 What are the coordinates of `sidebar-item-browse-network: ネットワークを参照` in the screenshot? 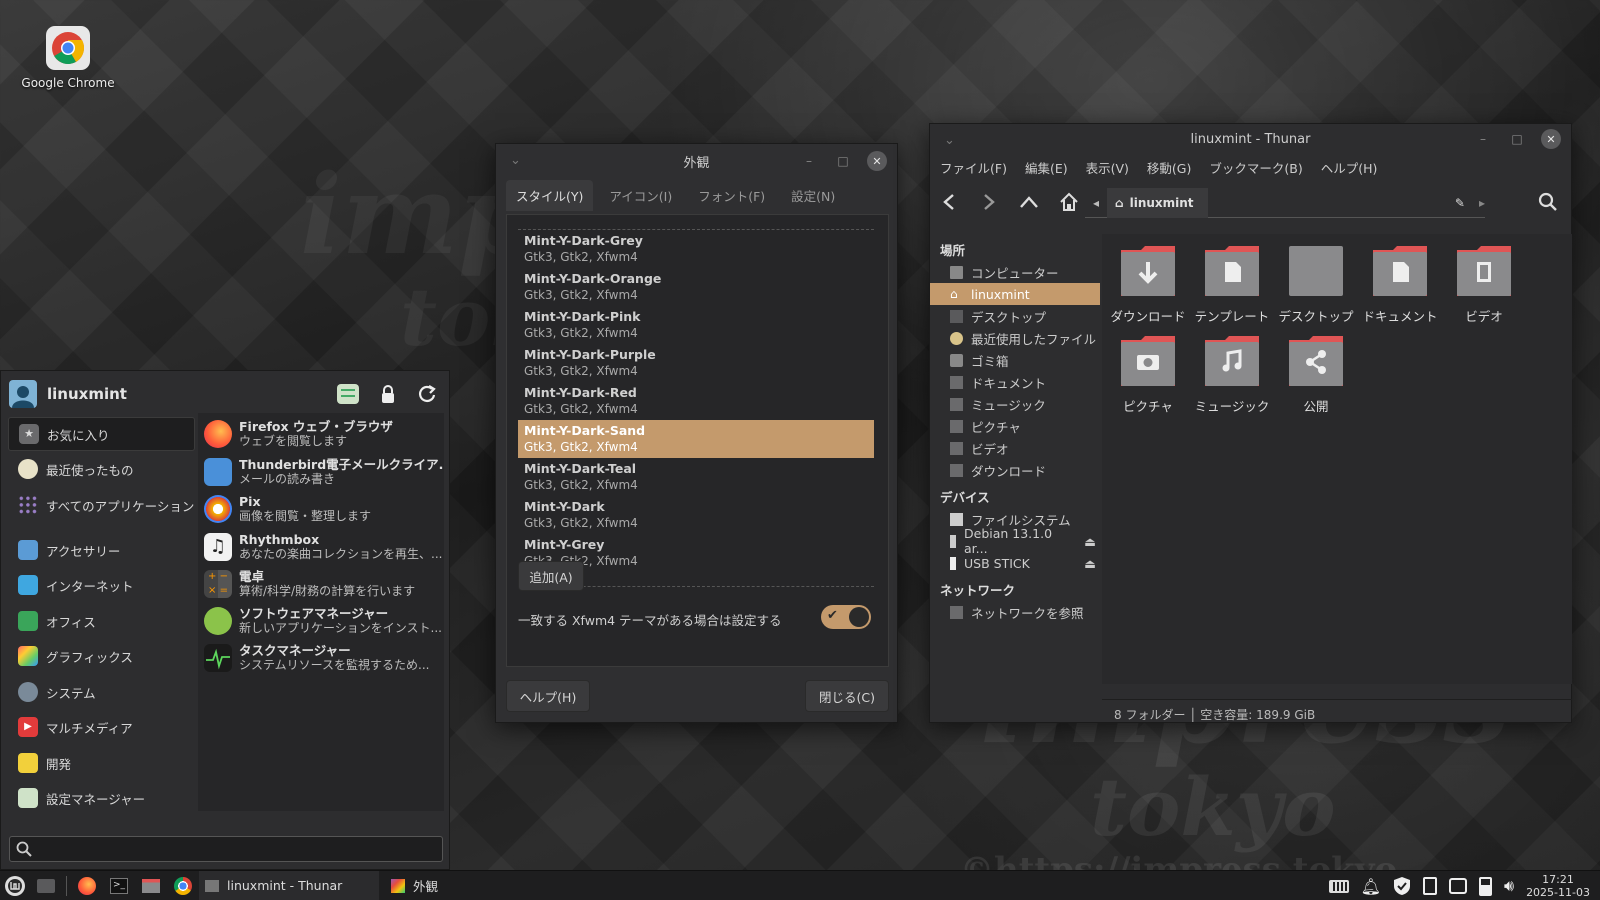 It's located at (1015, 612).